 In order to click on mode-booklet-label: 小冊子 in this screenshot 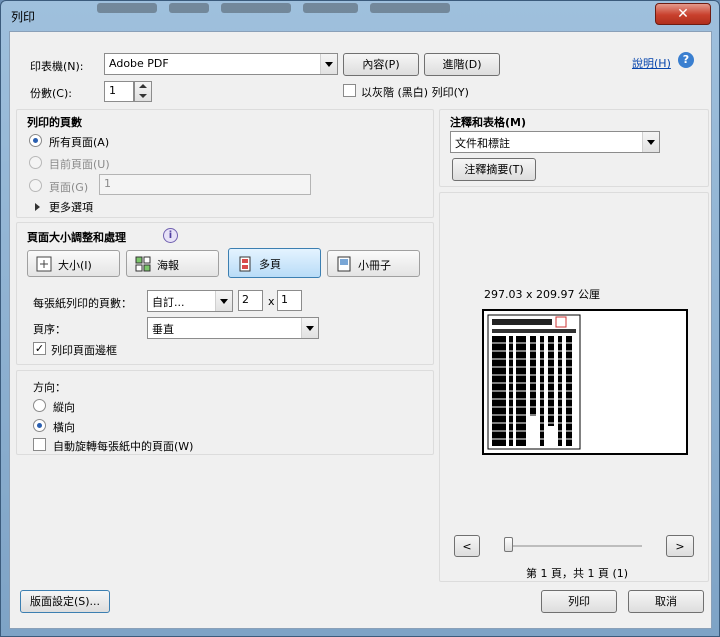, I will do `click(374, 265)`.